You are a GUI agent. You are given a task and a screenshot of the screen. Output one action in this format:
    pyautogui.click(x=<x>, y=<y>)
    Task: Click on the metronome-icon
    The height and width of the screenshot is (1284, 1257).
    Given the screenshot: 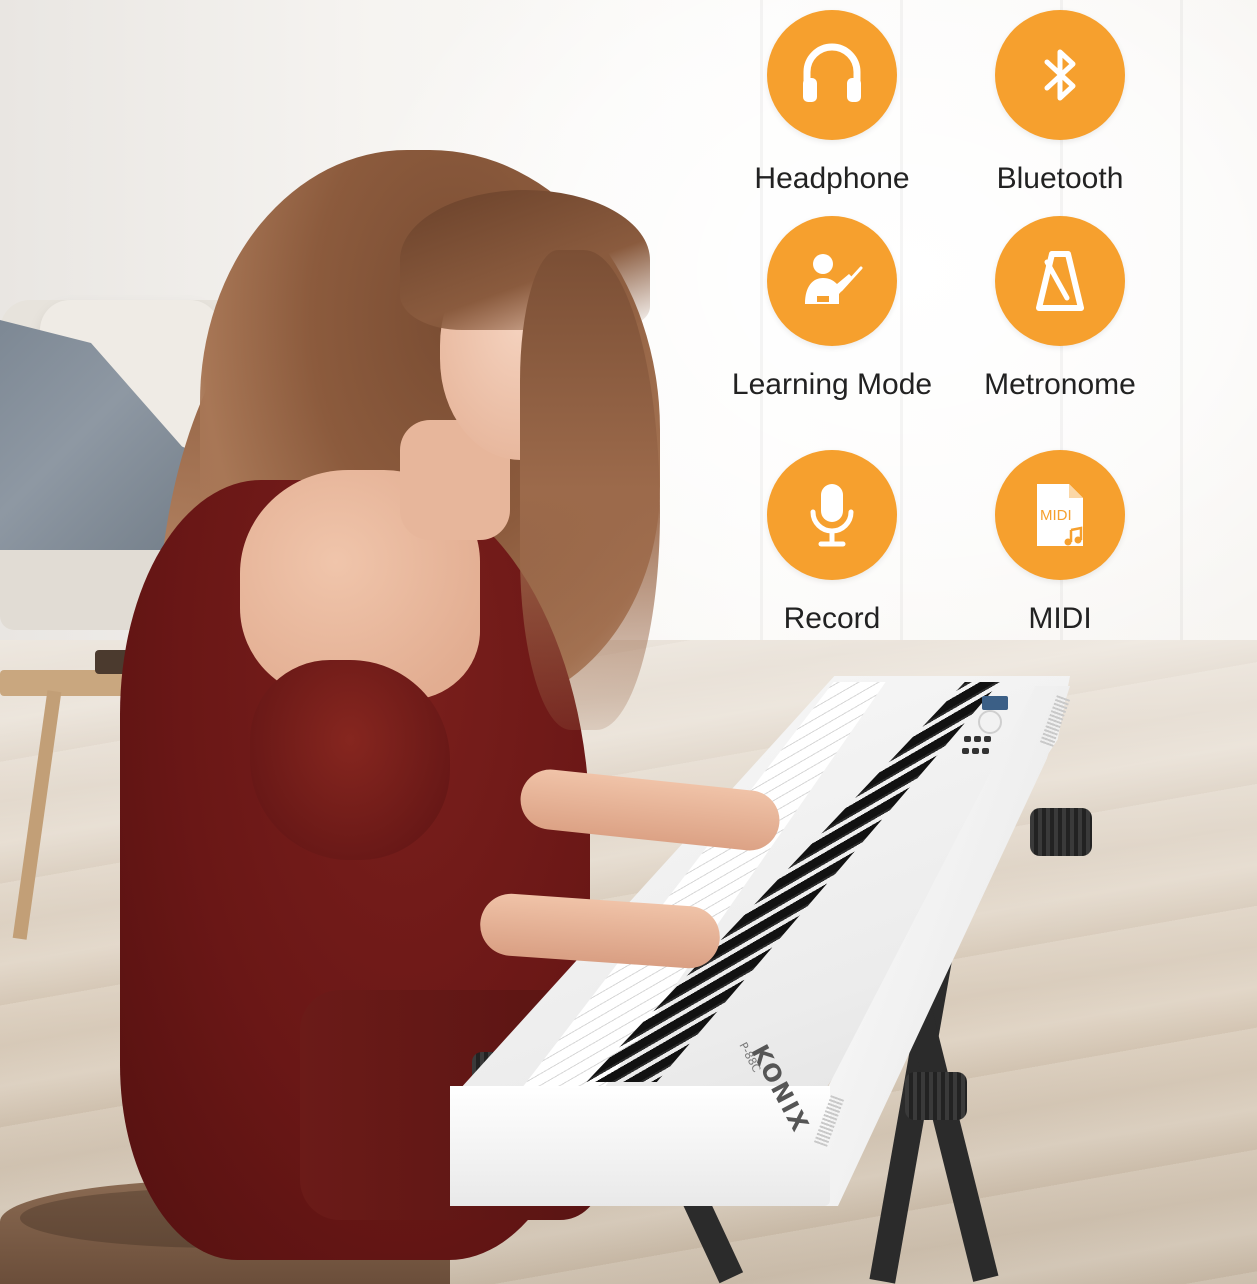 What is the action you would take?
    pyautogui.click(x=1060, y=281)
    